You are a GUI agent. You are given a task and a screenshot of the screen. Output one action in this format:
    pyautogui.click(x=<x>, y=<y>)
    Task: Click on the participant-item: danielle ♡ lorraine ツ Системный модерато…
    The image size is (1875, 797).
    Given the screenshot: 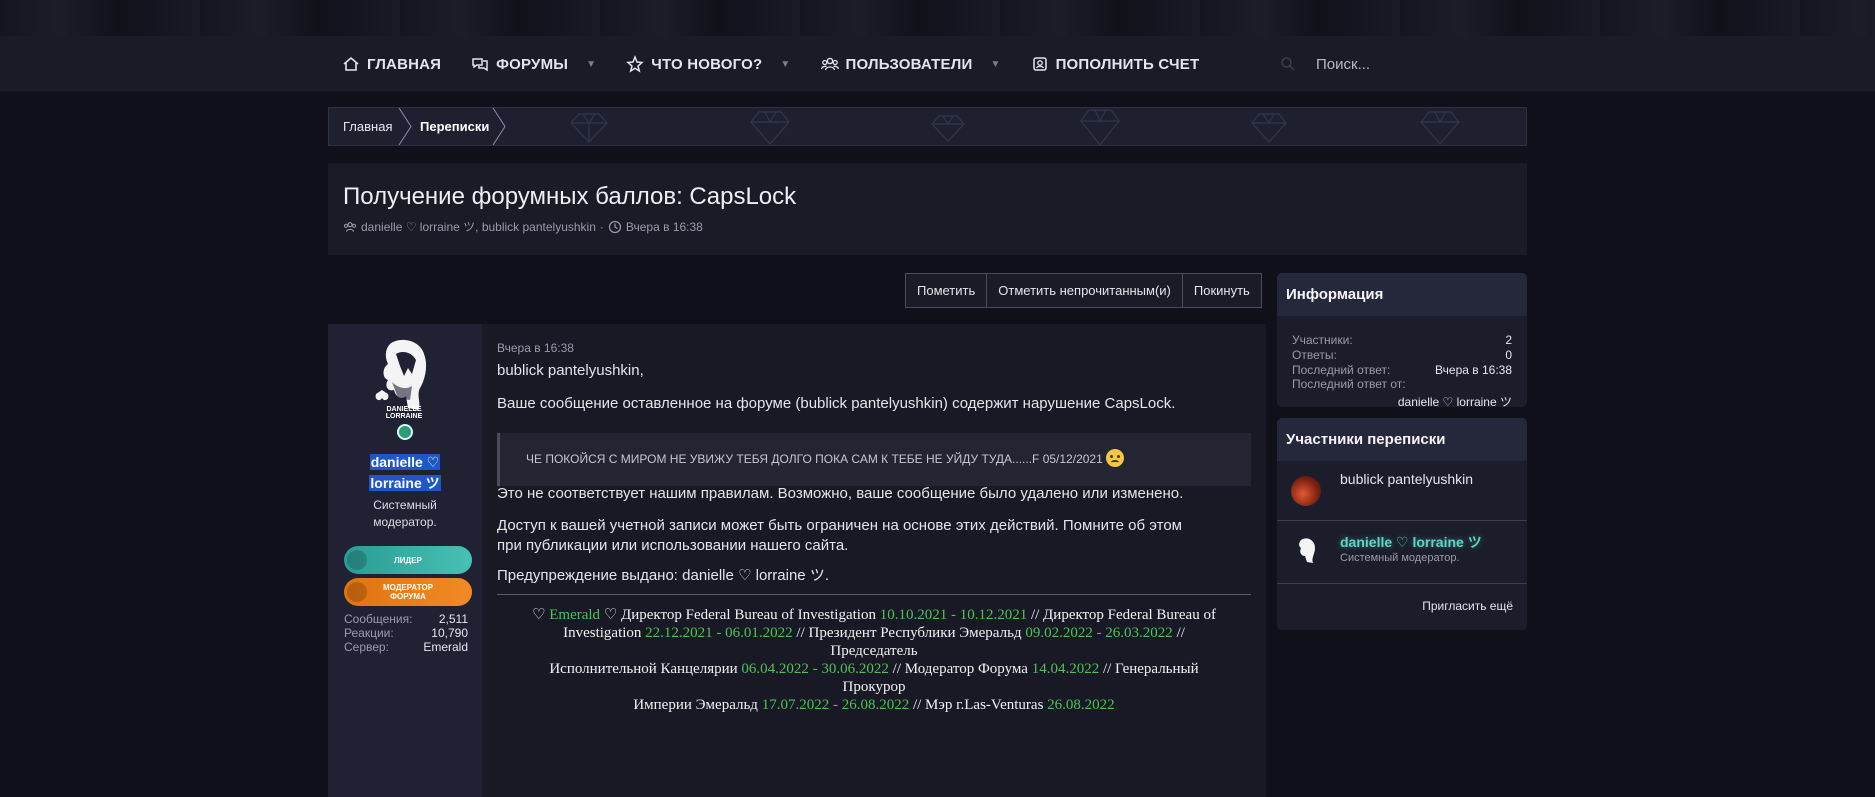 What is the action you would take?
    pyautogui.click(x=1402, y=551)
    